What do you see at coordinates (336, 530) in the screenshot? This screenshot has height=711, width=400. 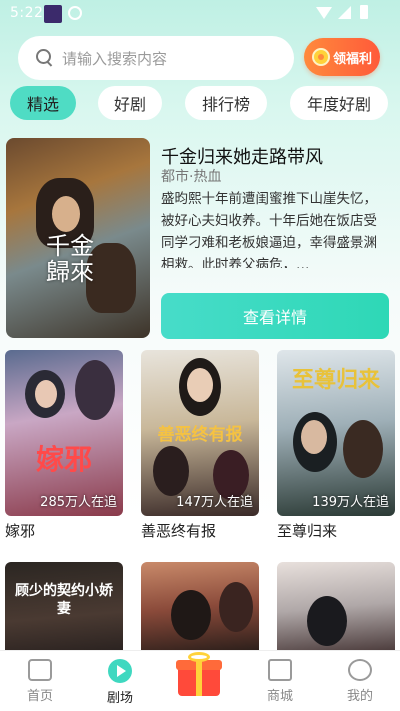 I see `drama-title: 至尊归来` at bounding box center [336, 530].